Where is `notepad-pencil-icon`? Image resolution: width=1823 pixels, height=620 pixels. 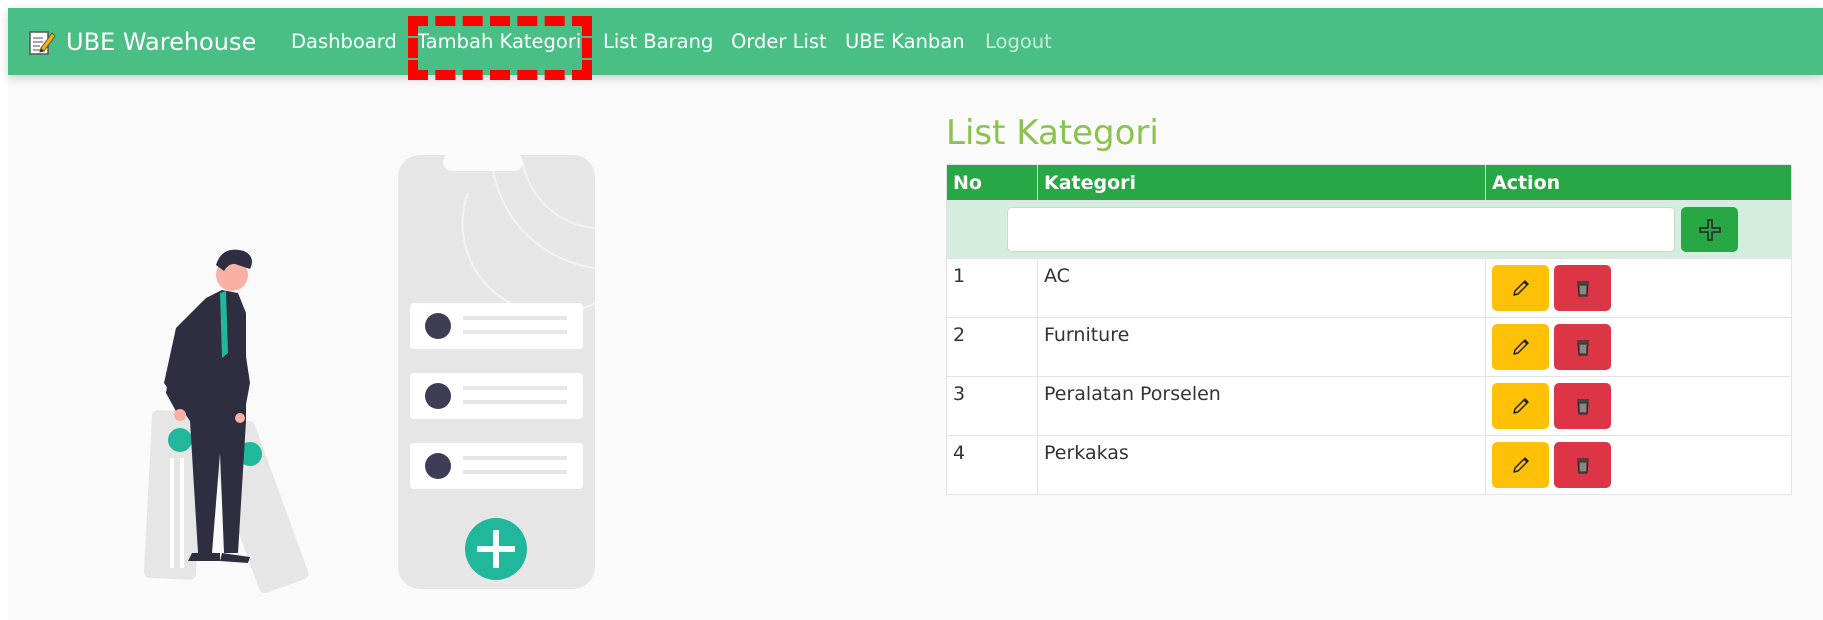
notepad-pencil-icon is located at coordinates (42, 42).